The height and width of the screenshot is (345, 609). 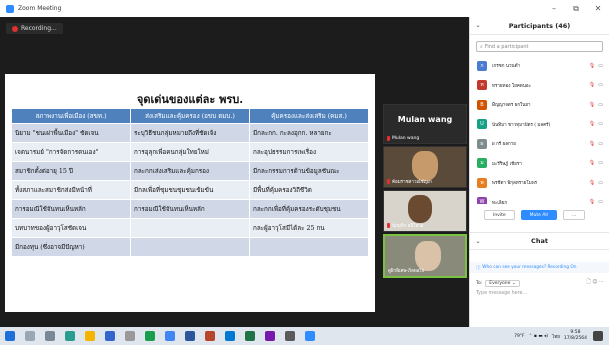 What do you see at coordinates (170, 336) in the screenshot?
I see `chrome-icon` at bounding box center [170, 336].